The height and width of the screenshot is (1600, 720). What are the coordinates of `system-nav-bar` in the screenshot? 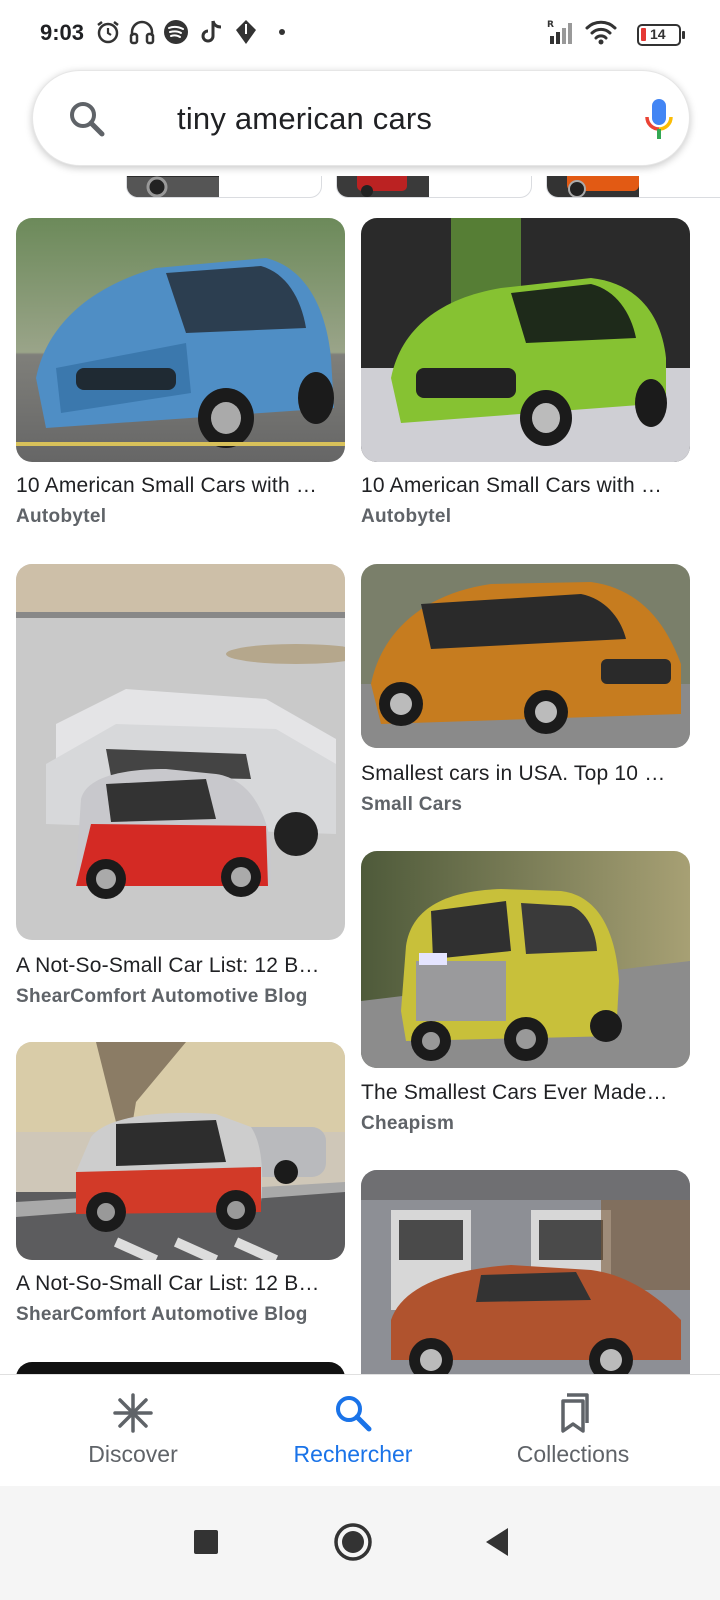 It's located at (360, 1543).